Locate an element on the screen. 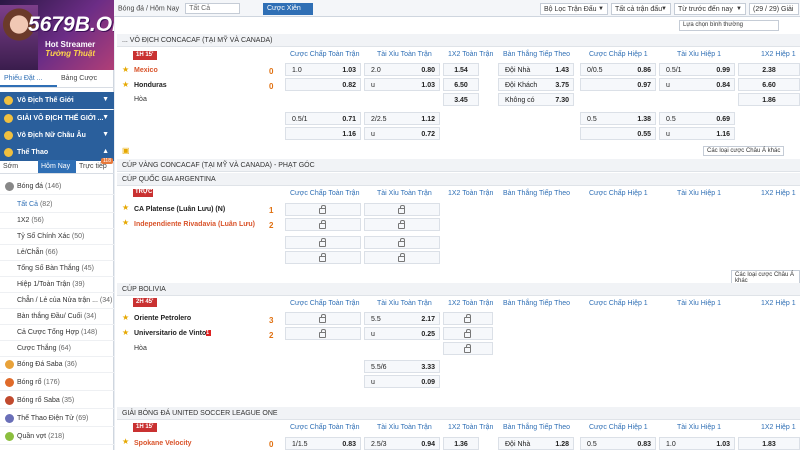 The image size is (800, 450). all-matches-select: Tất cả trận đấu ▼ is located at coordinates (641, 9).